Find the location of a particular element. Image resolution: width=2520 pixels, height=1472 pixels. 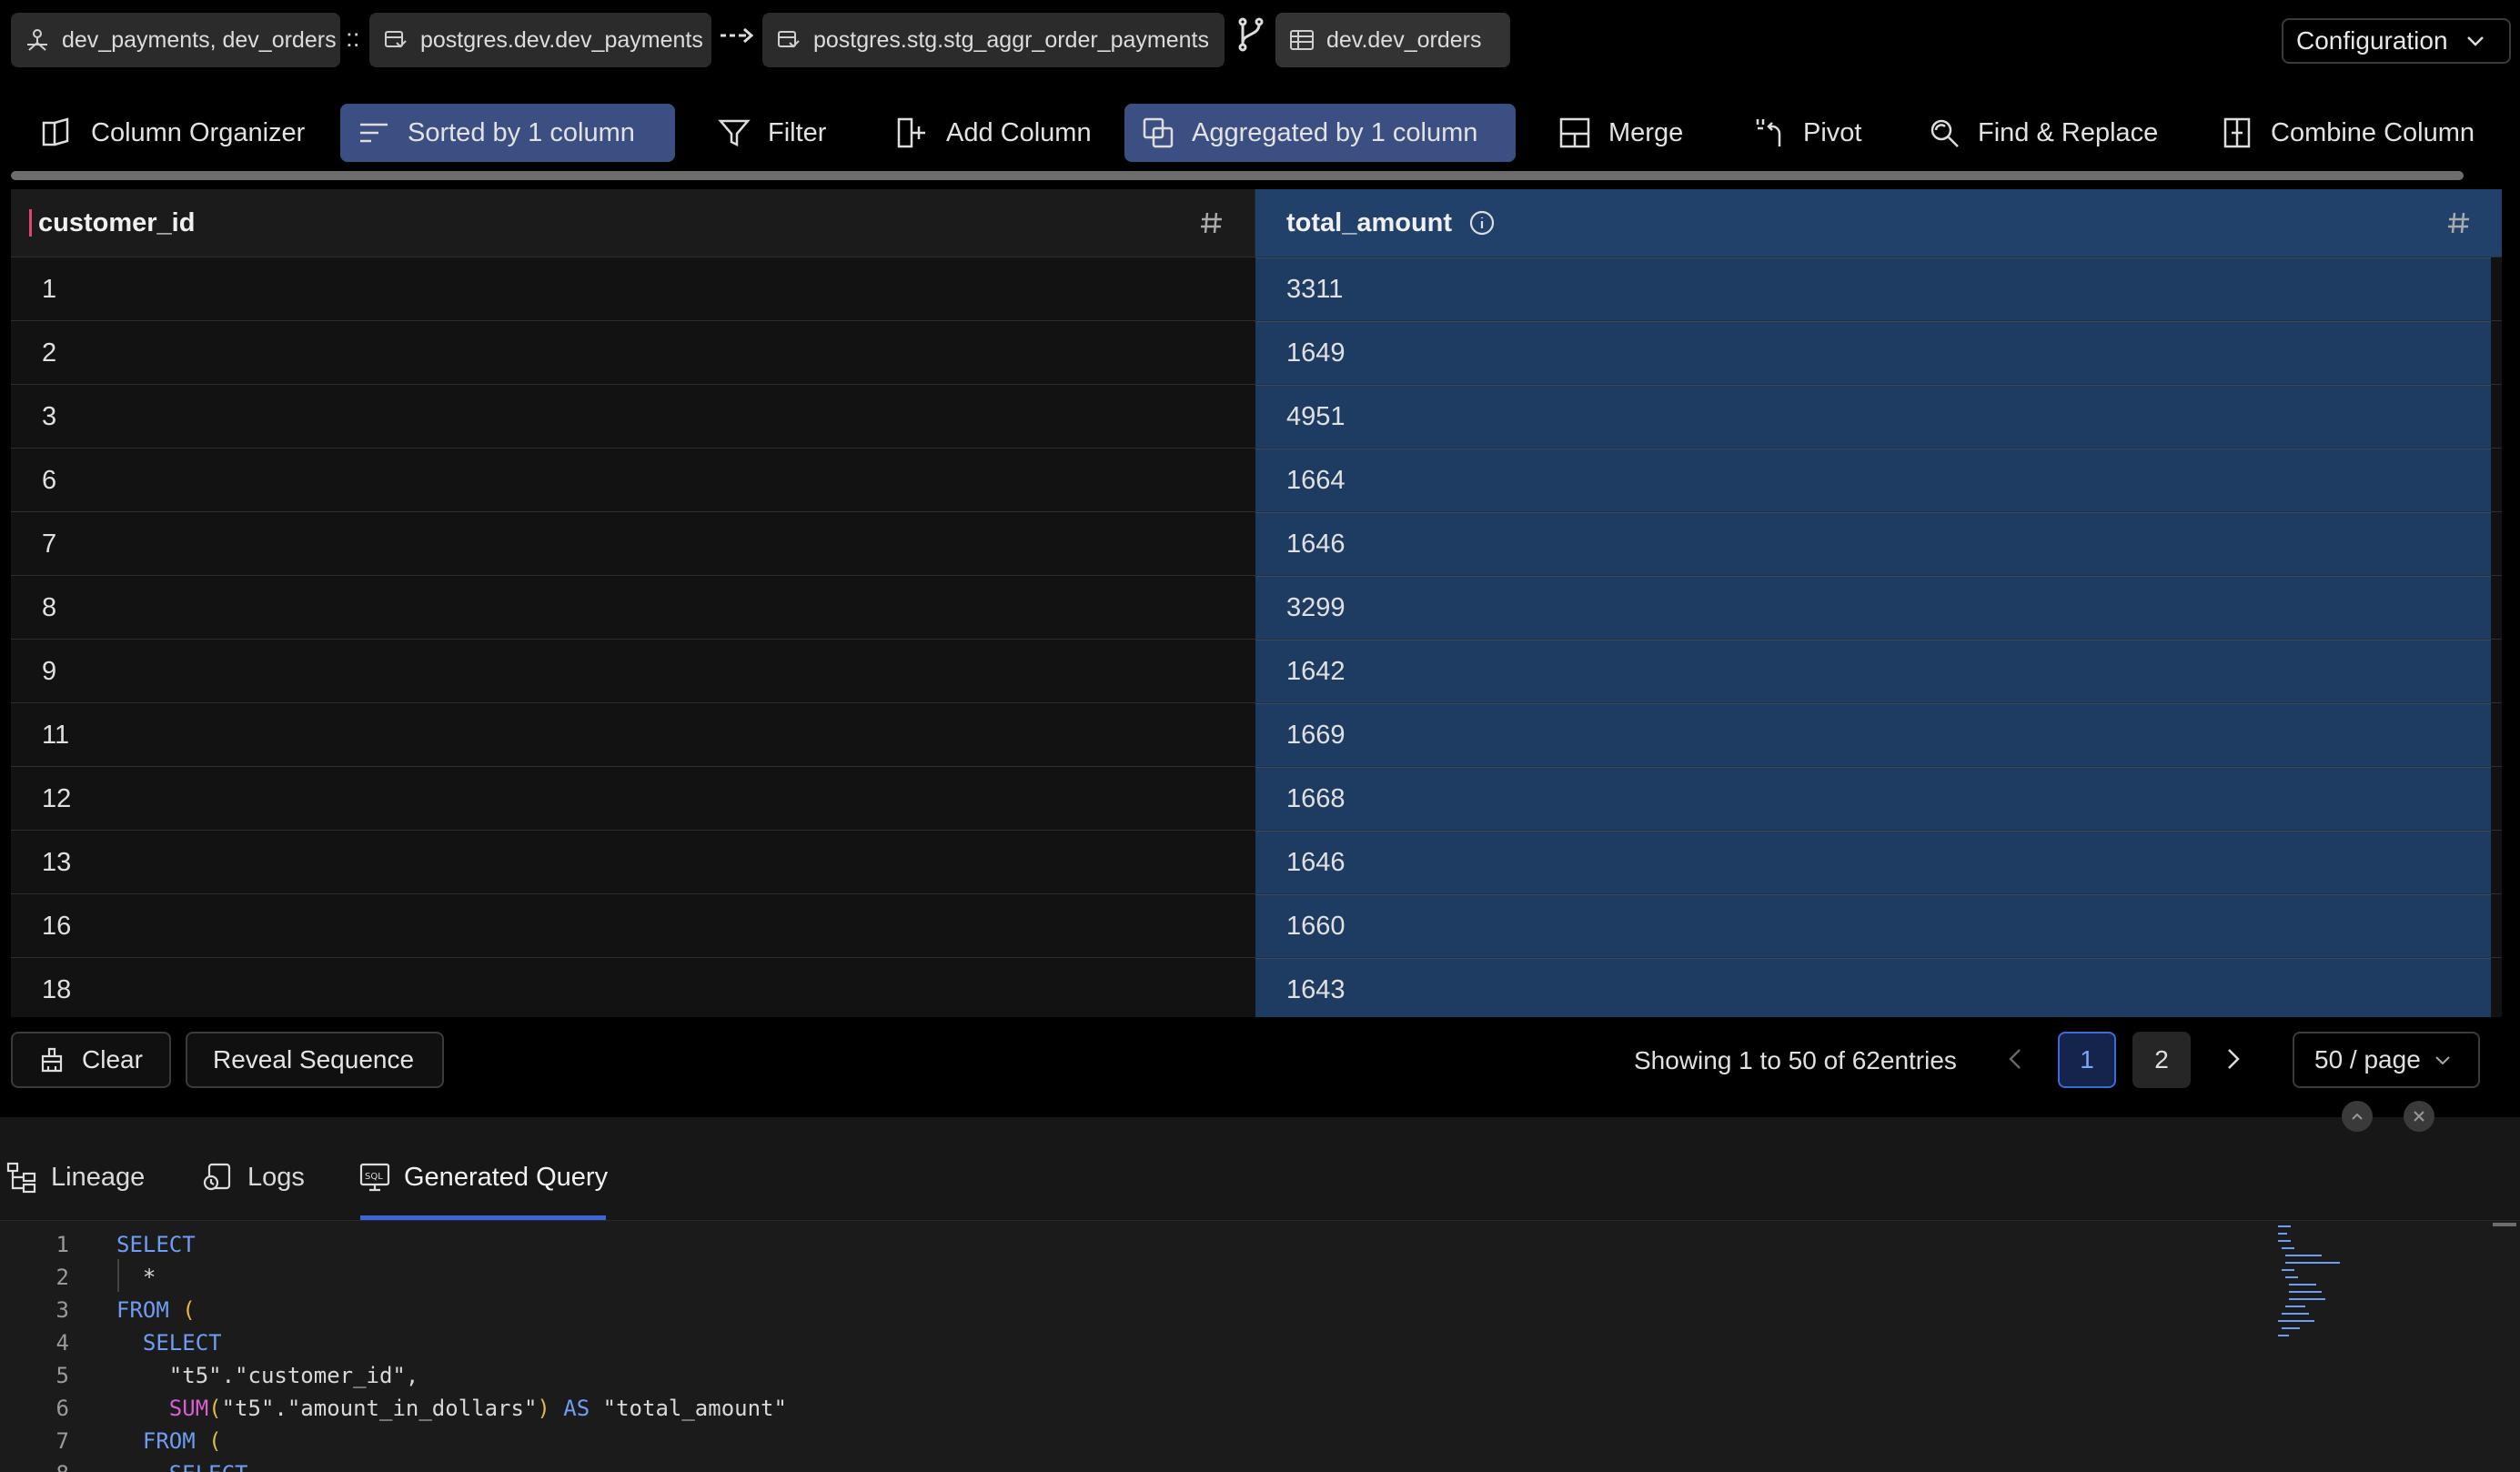

customer-id-cell: 2 is located at coordinates (633, 353).